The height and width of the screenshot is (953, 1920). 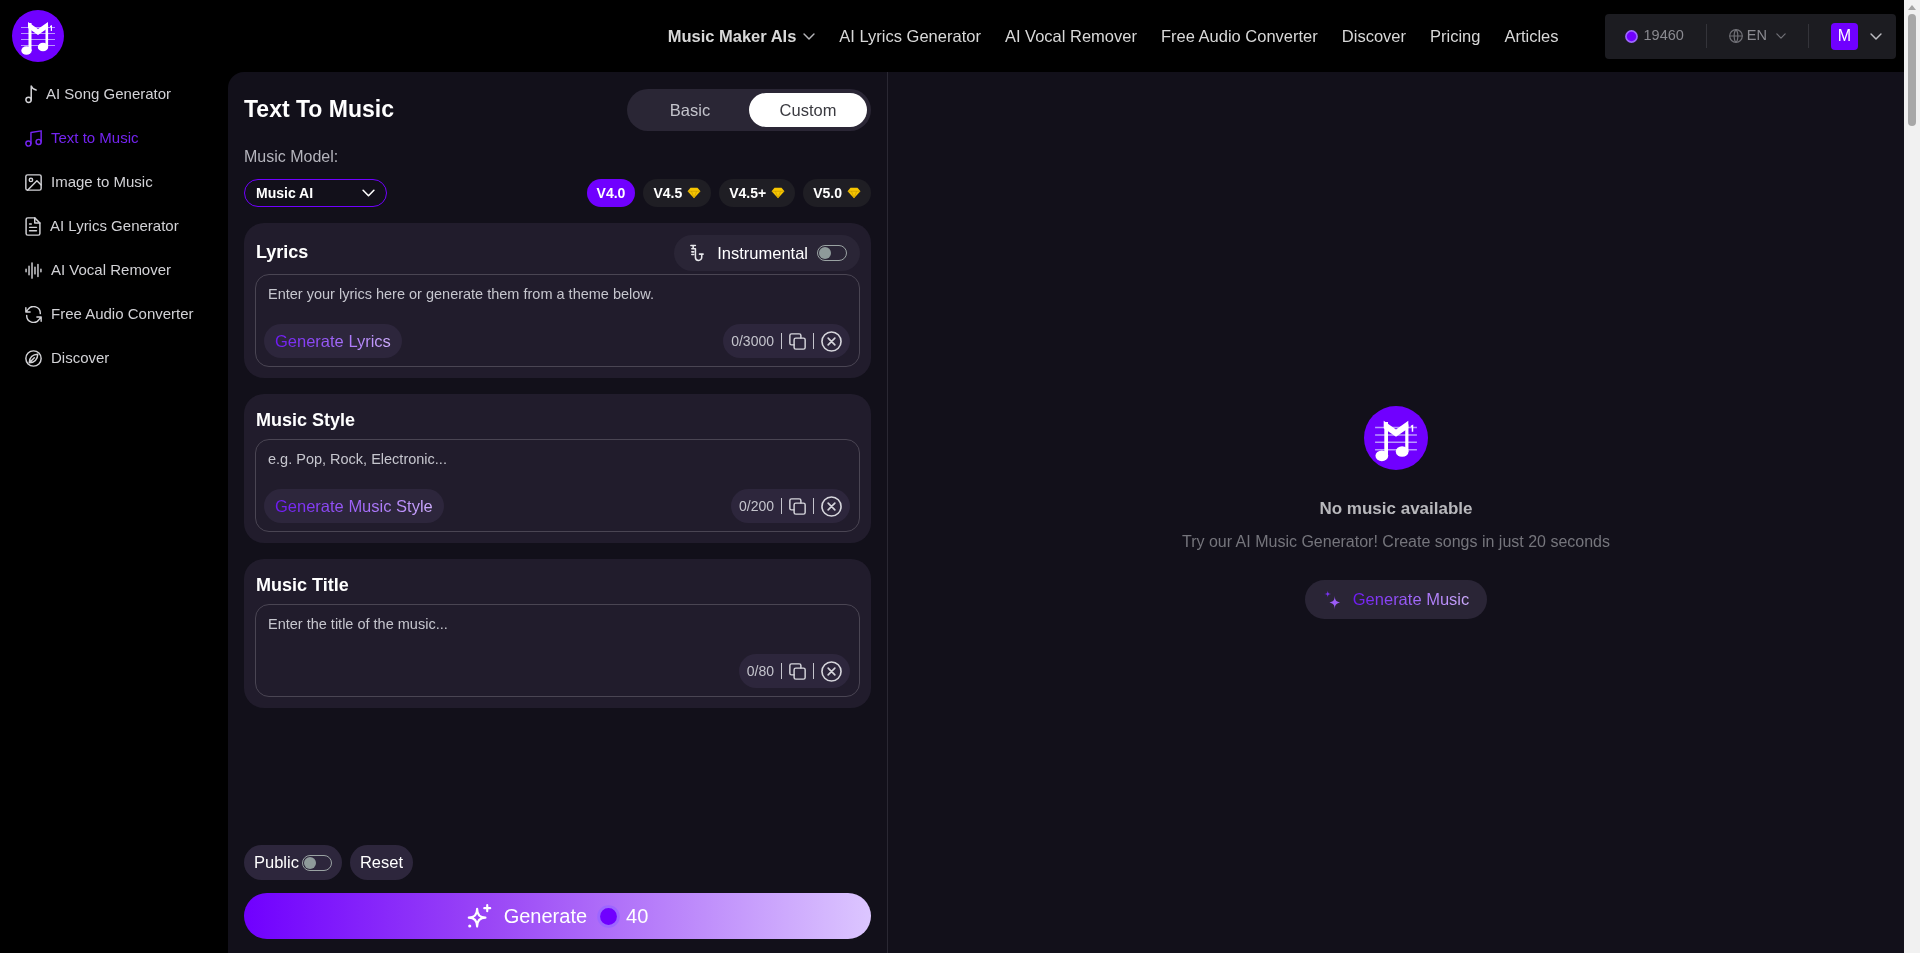 I want to click on sparkle-icon, so click(x=479, y=916).